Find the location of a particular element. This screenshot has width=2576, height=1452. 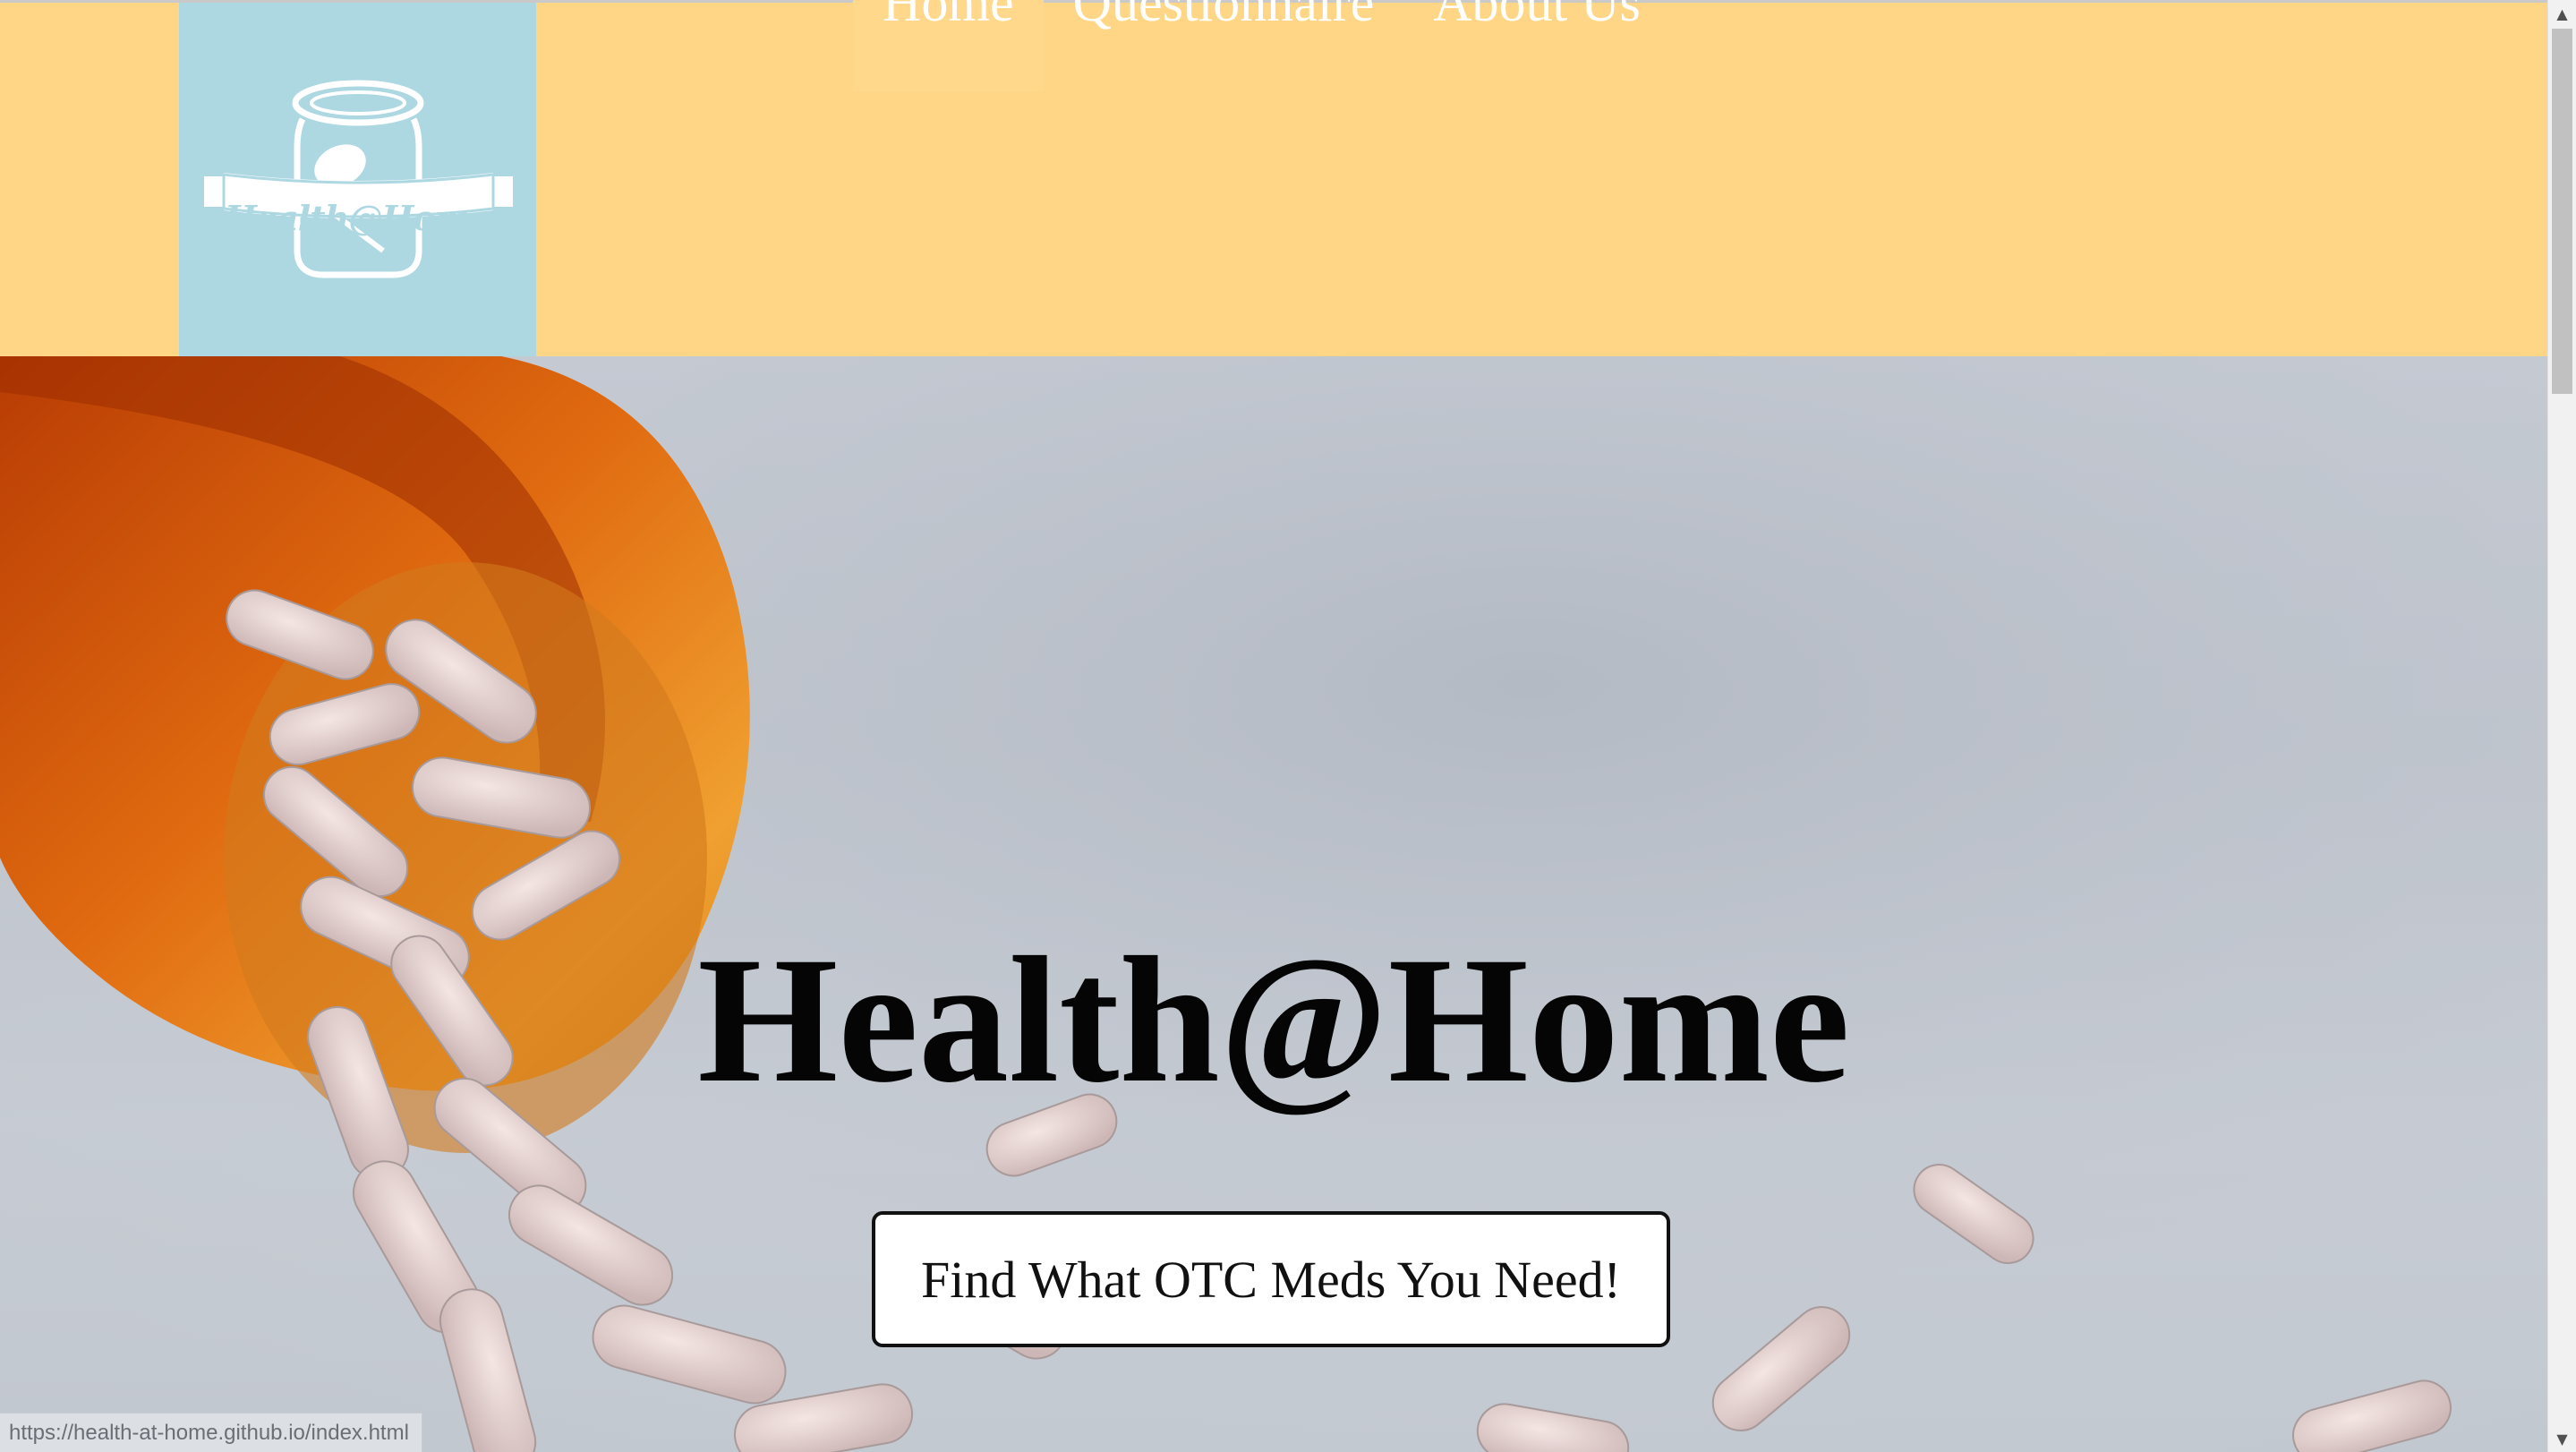

chevron-up-icon: ▲ is located at coordinates (2562, 13).